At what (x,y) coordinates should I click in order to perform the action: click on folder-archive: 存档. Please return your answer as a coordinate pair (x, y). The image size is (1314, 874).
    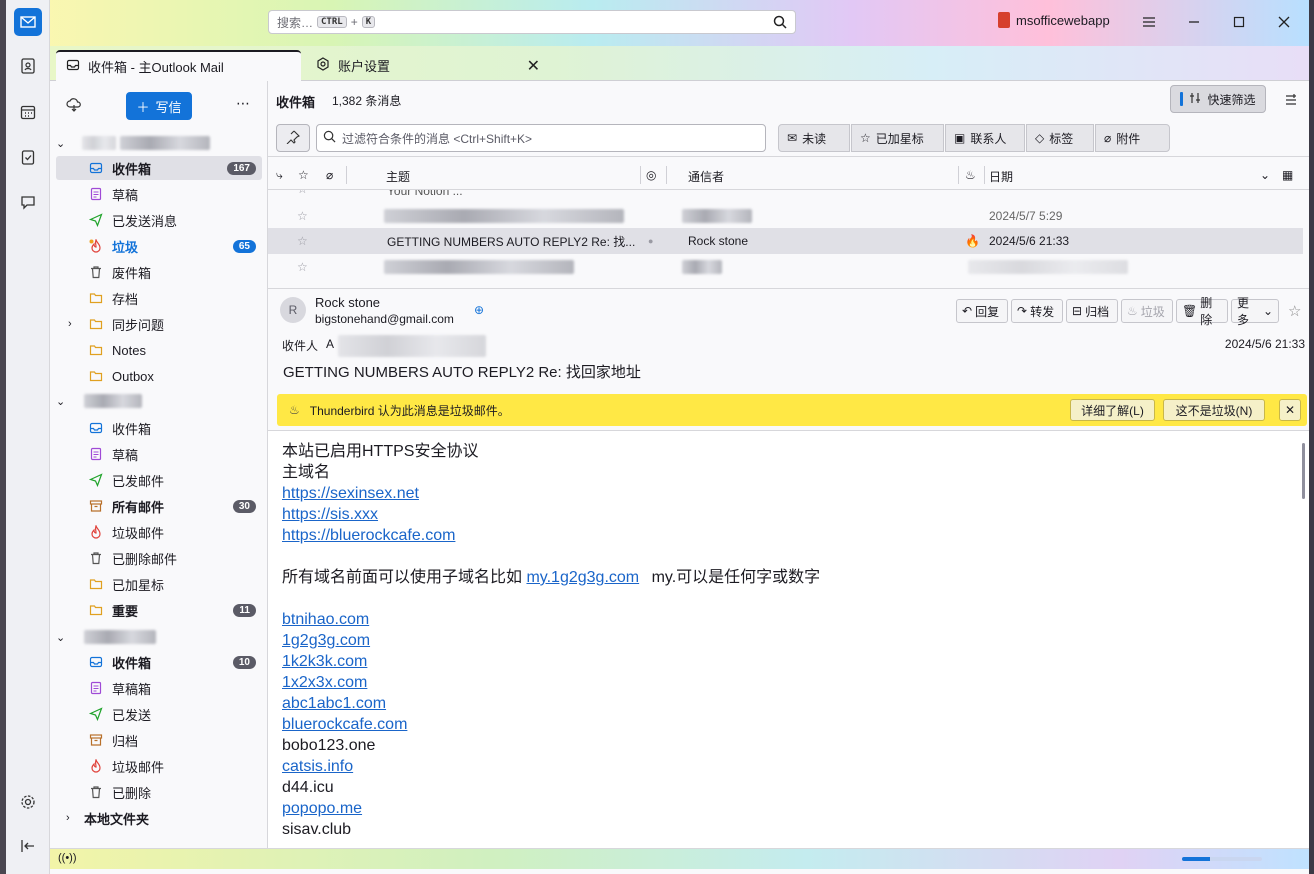
    Looking at the image, I should click on (159, 298).